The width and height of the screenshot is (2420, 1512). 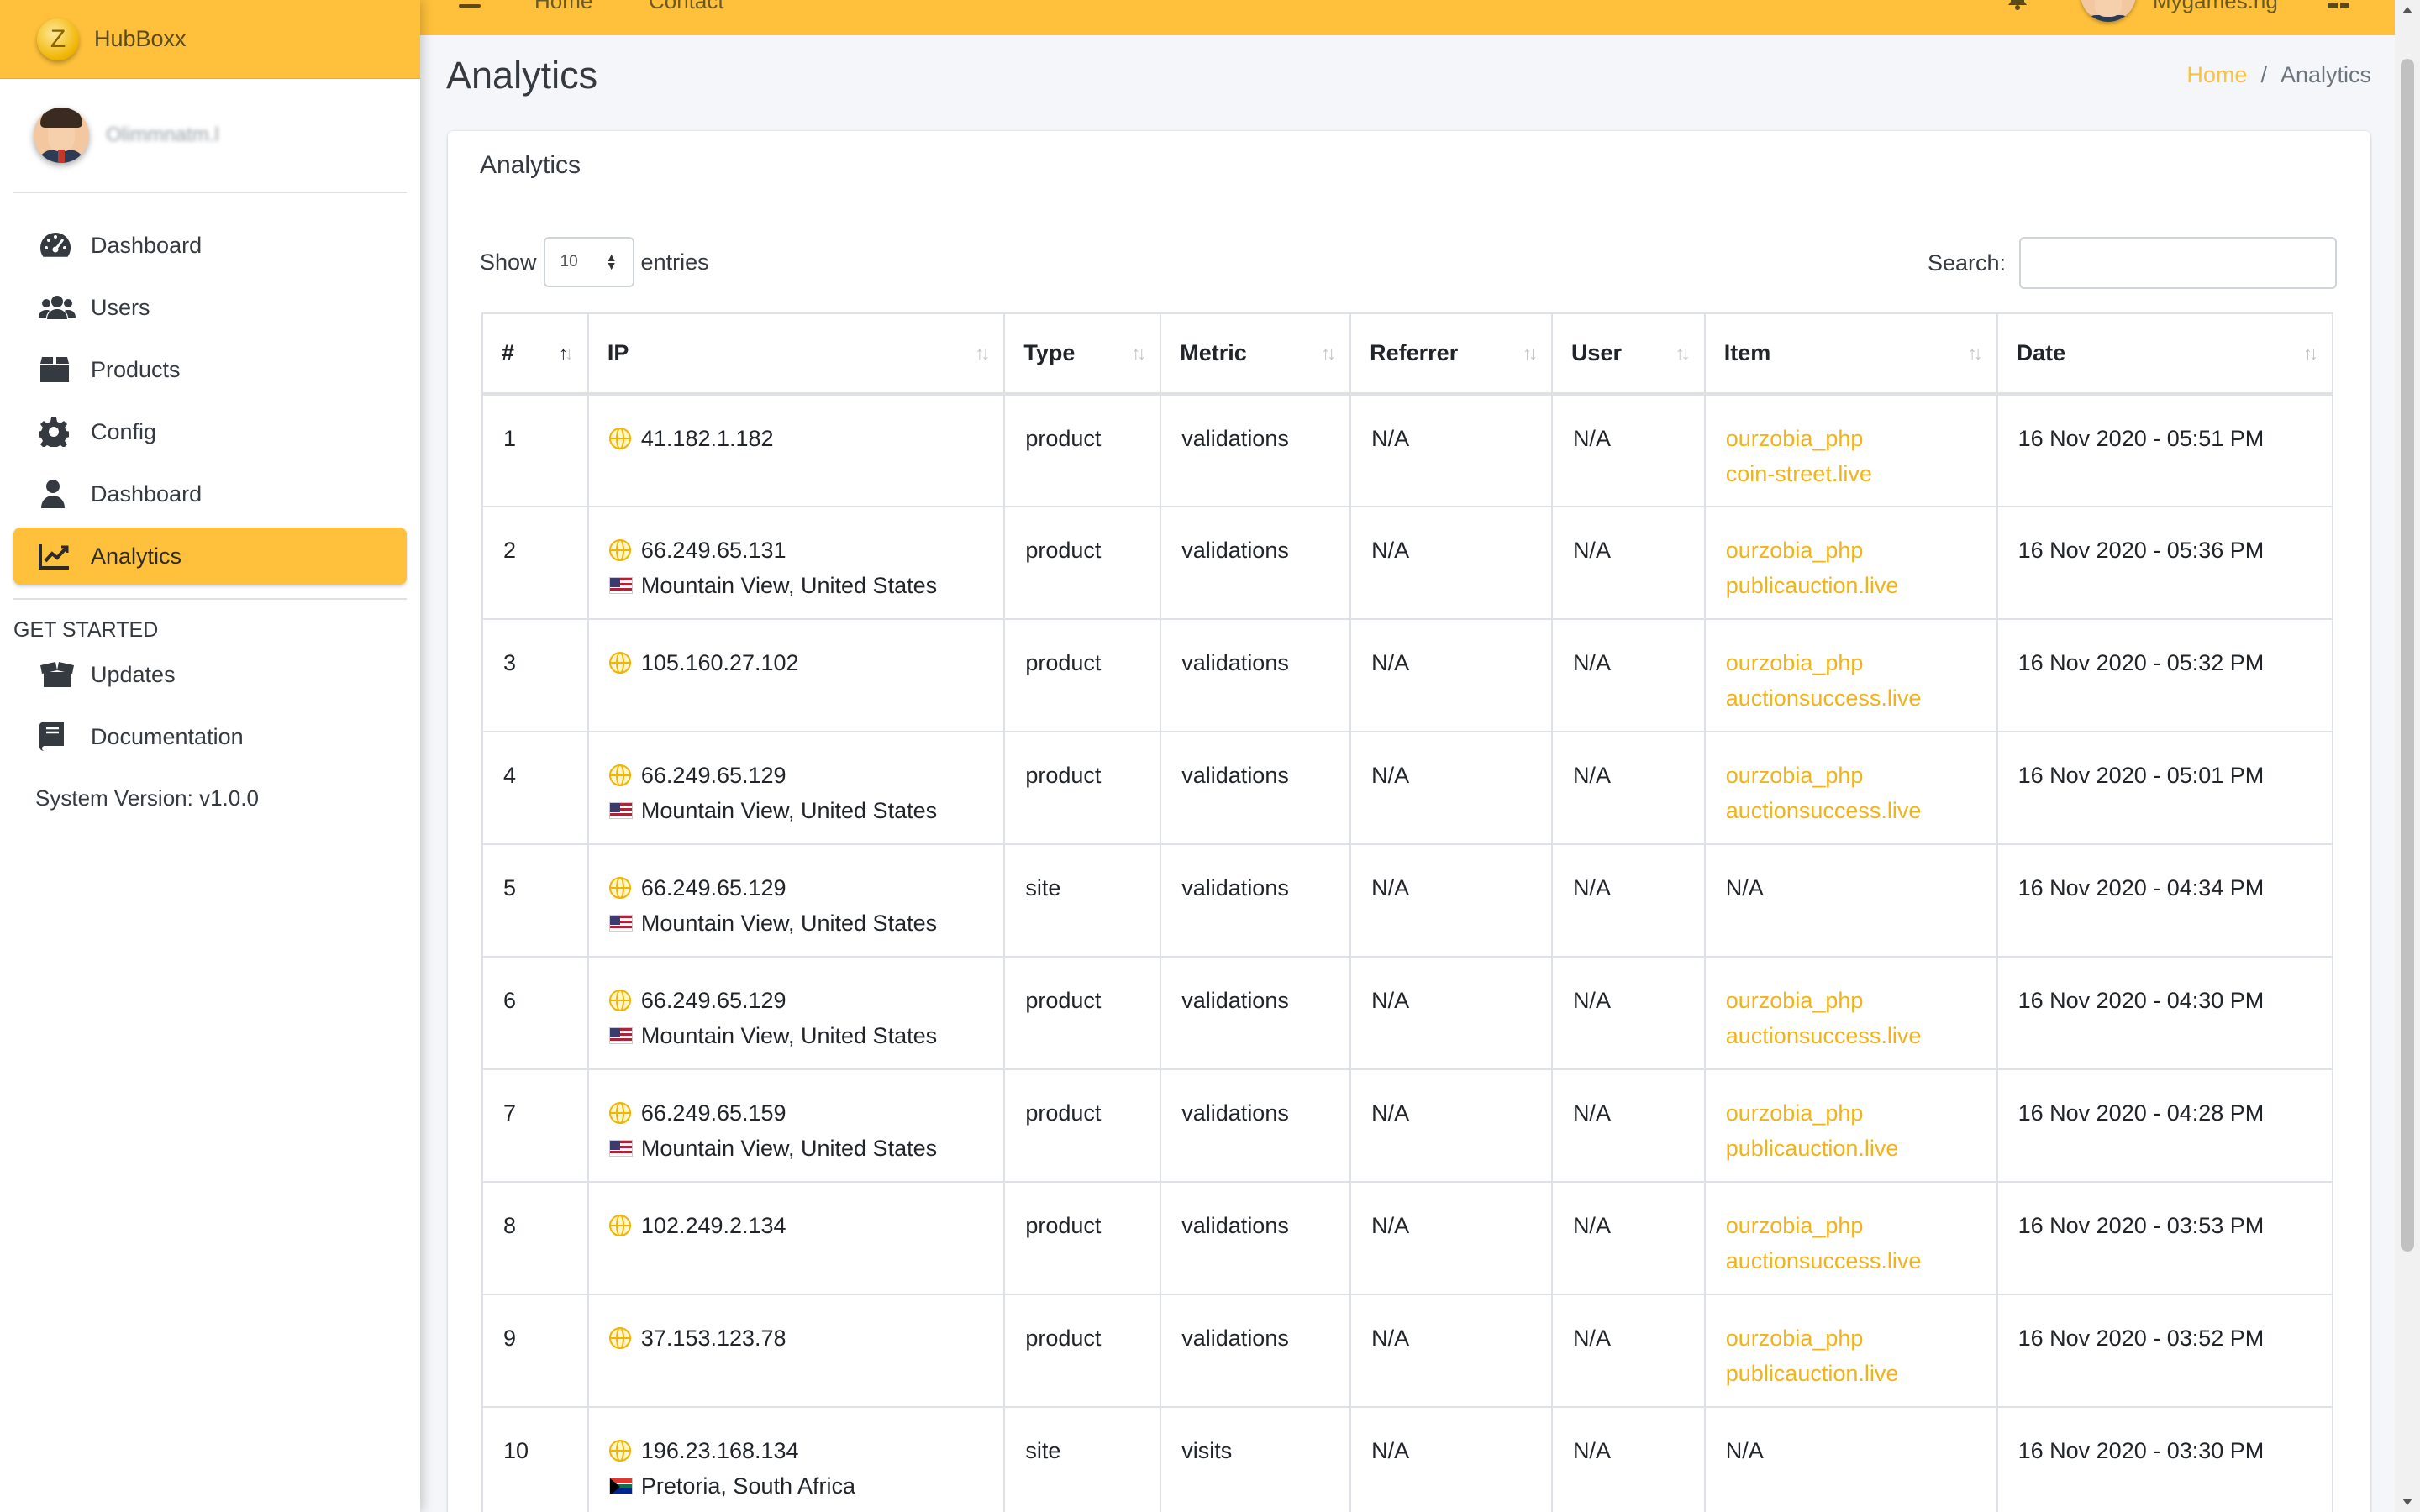 What do you see at coordinates (210, 736) in the screenshot?
I see `sidebar-item-documentation: Documentation` at bounding box center [210, 736].